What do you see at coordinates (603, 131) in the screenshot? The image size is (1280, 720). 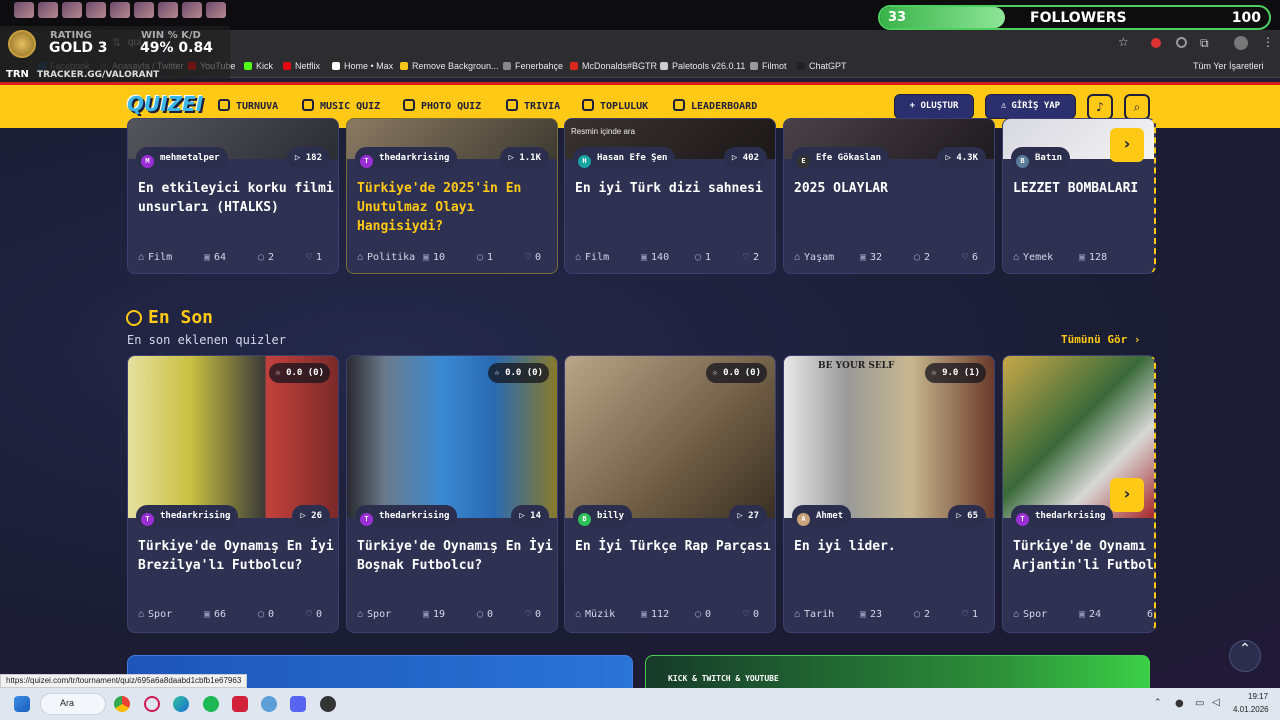 I see `image-search-hint: Resmin içinde ara` at bounding box center [603, 131].